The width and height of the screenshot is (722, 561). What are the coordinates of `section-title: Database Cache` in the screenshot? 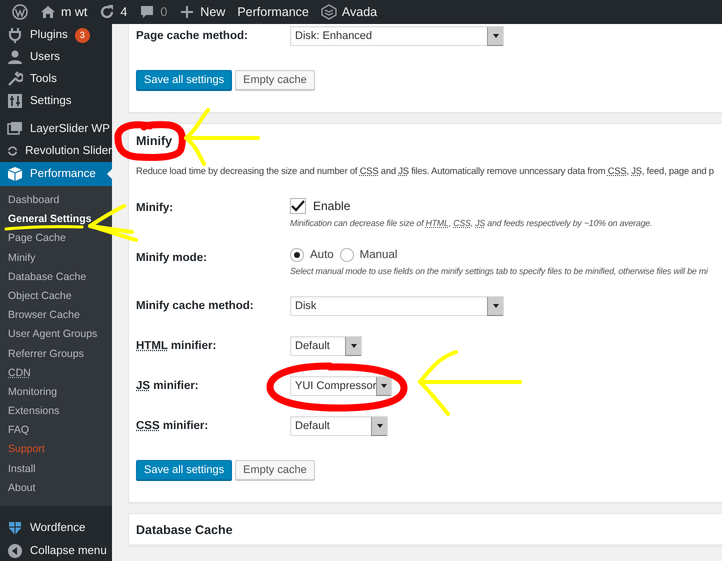 It's located at (425, 529).